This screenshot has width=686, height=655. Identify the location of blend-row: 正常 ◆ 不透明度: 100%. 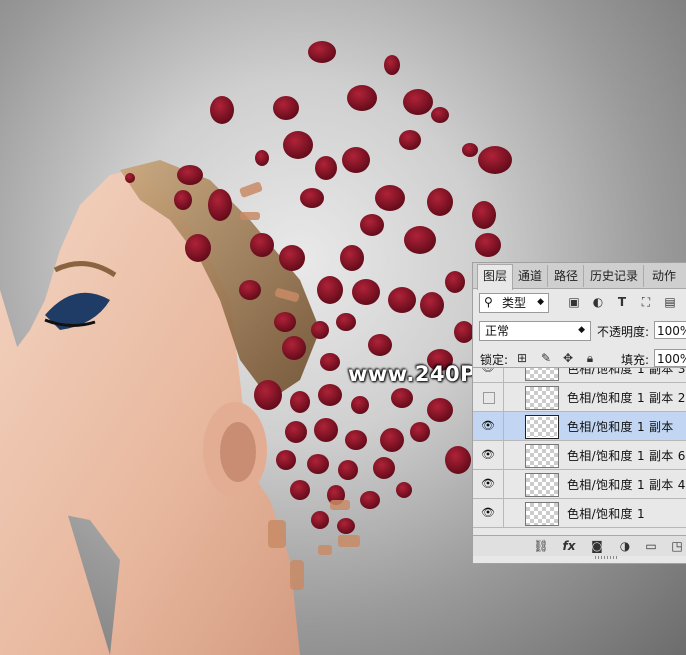
(579, 332).